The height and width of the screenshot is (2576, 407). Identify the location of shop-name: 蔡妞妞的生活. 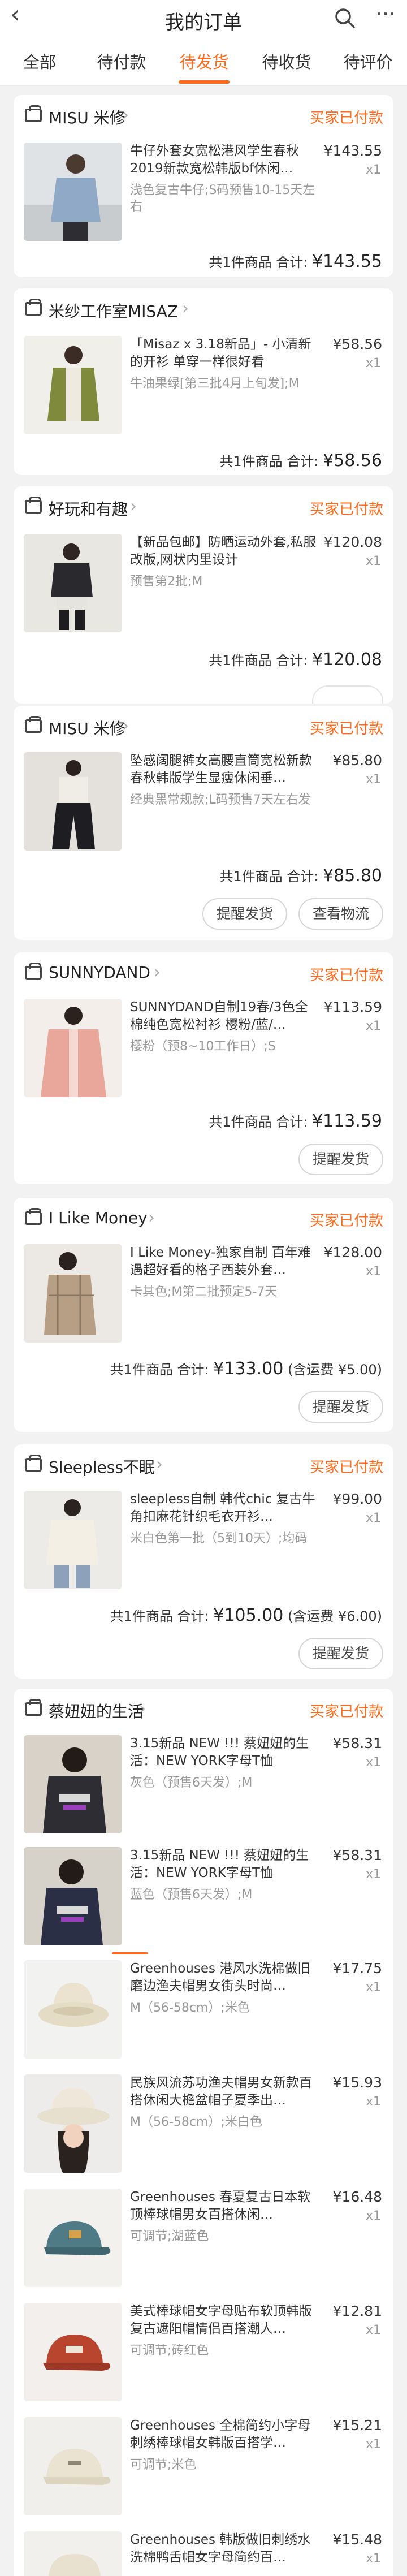
(96, 1711).